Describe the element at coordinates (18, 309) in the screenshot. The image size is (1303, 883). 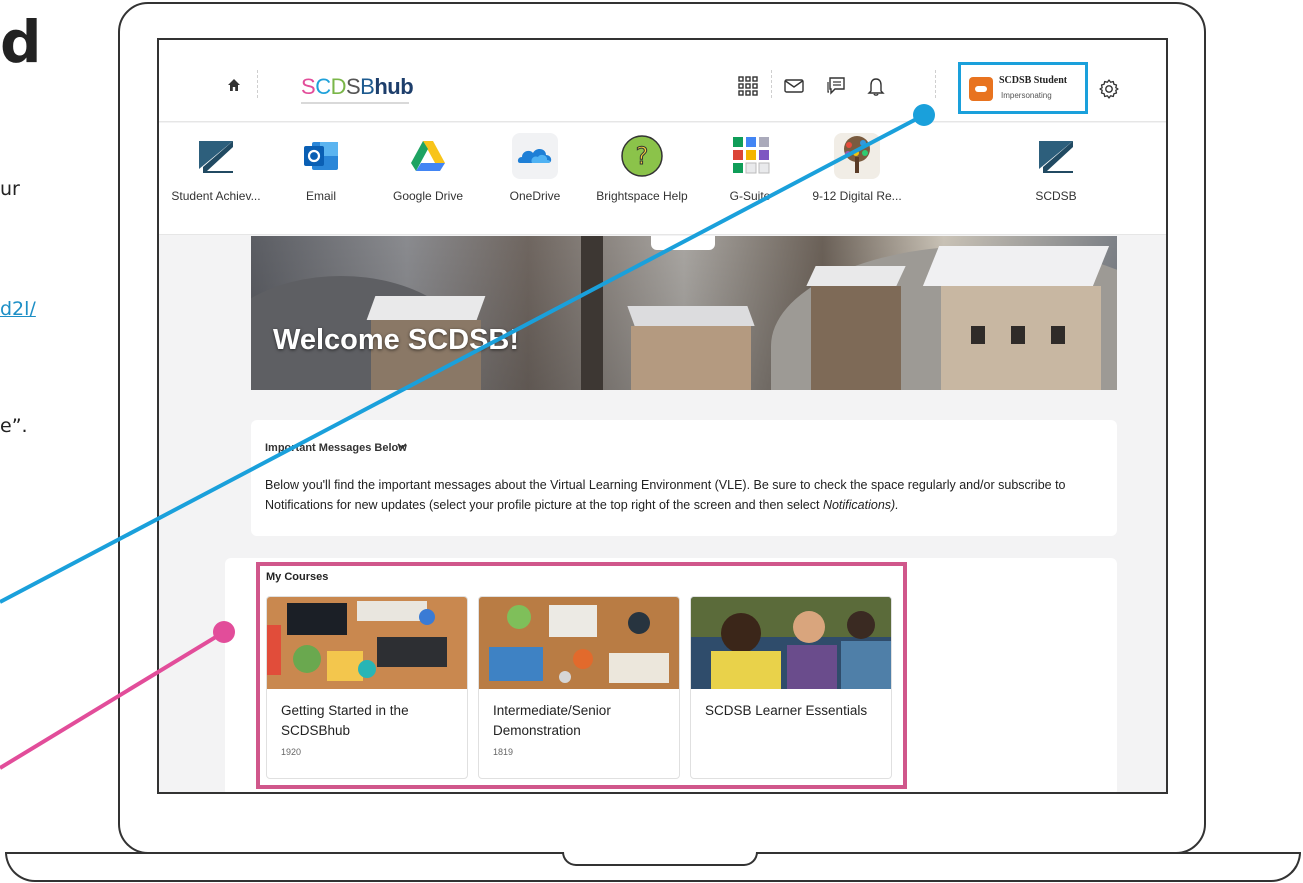
I see `slide-link-fragment: d2l/` at that location.